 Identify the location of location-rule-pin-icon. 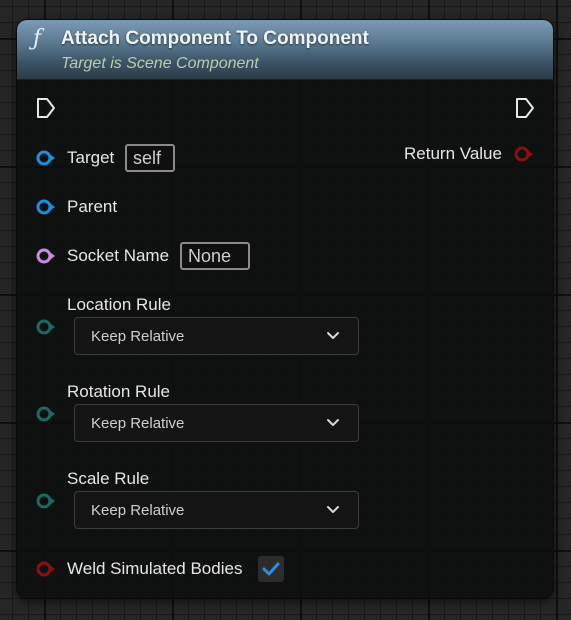
(46, 327).